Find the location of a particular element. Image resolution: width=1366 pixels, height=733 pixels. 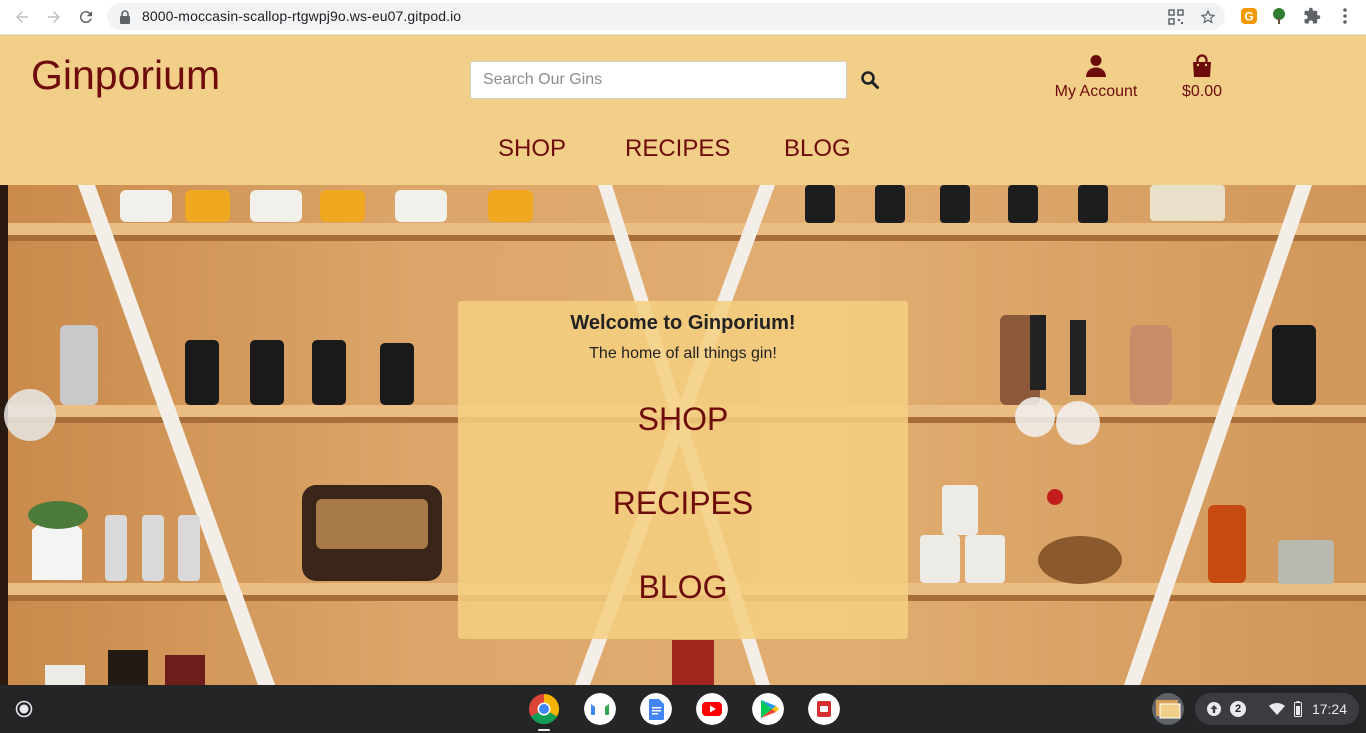

reload-icon is located at coordinates (85, 17).